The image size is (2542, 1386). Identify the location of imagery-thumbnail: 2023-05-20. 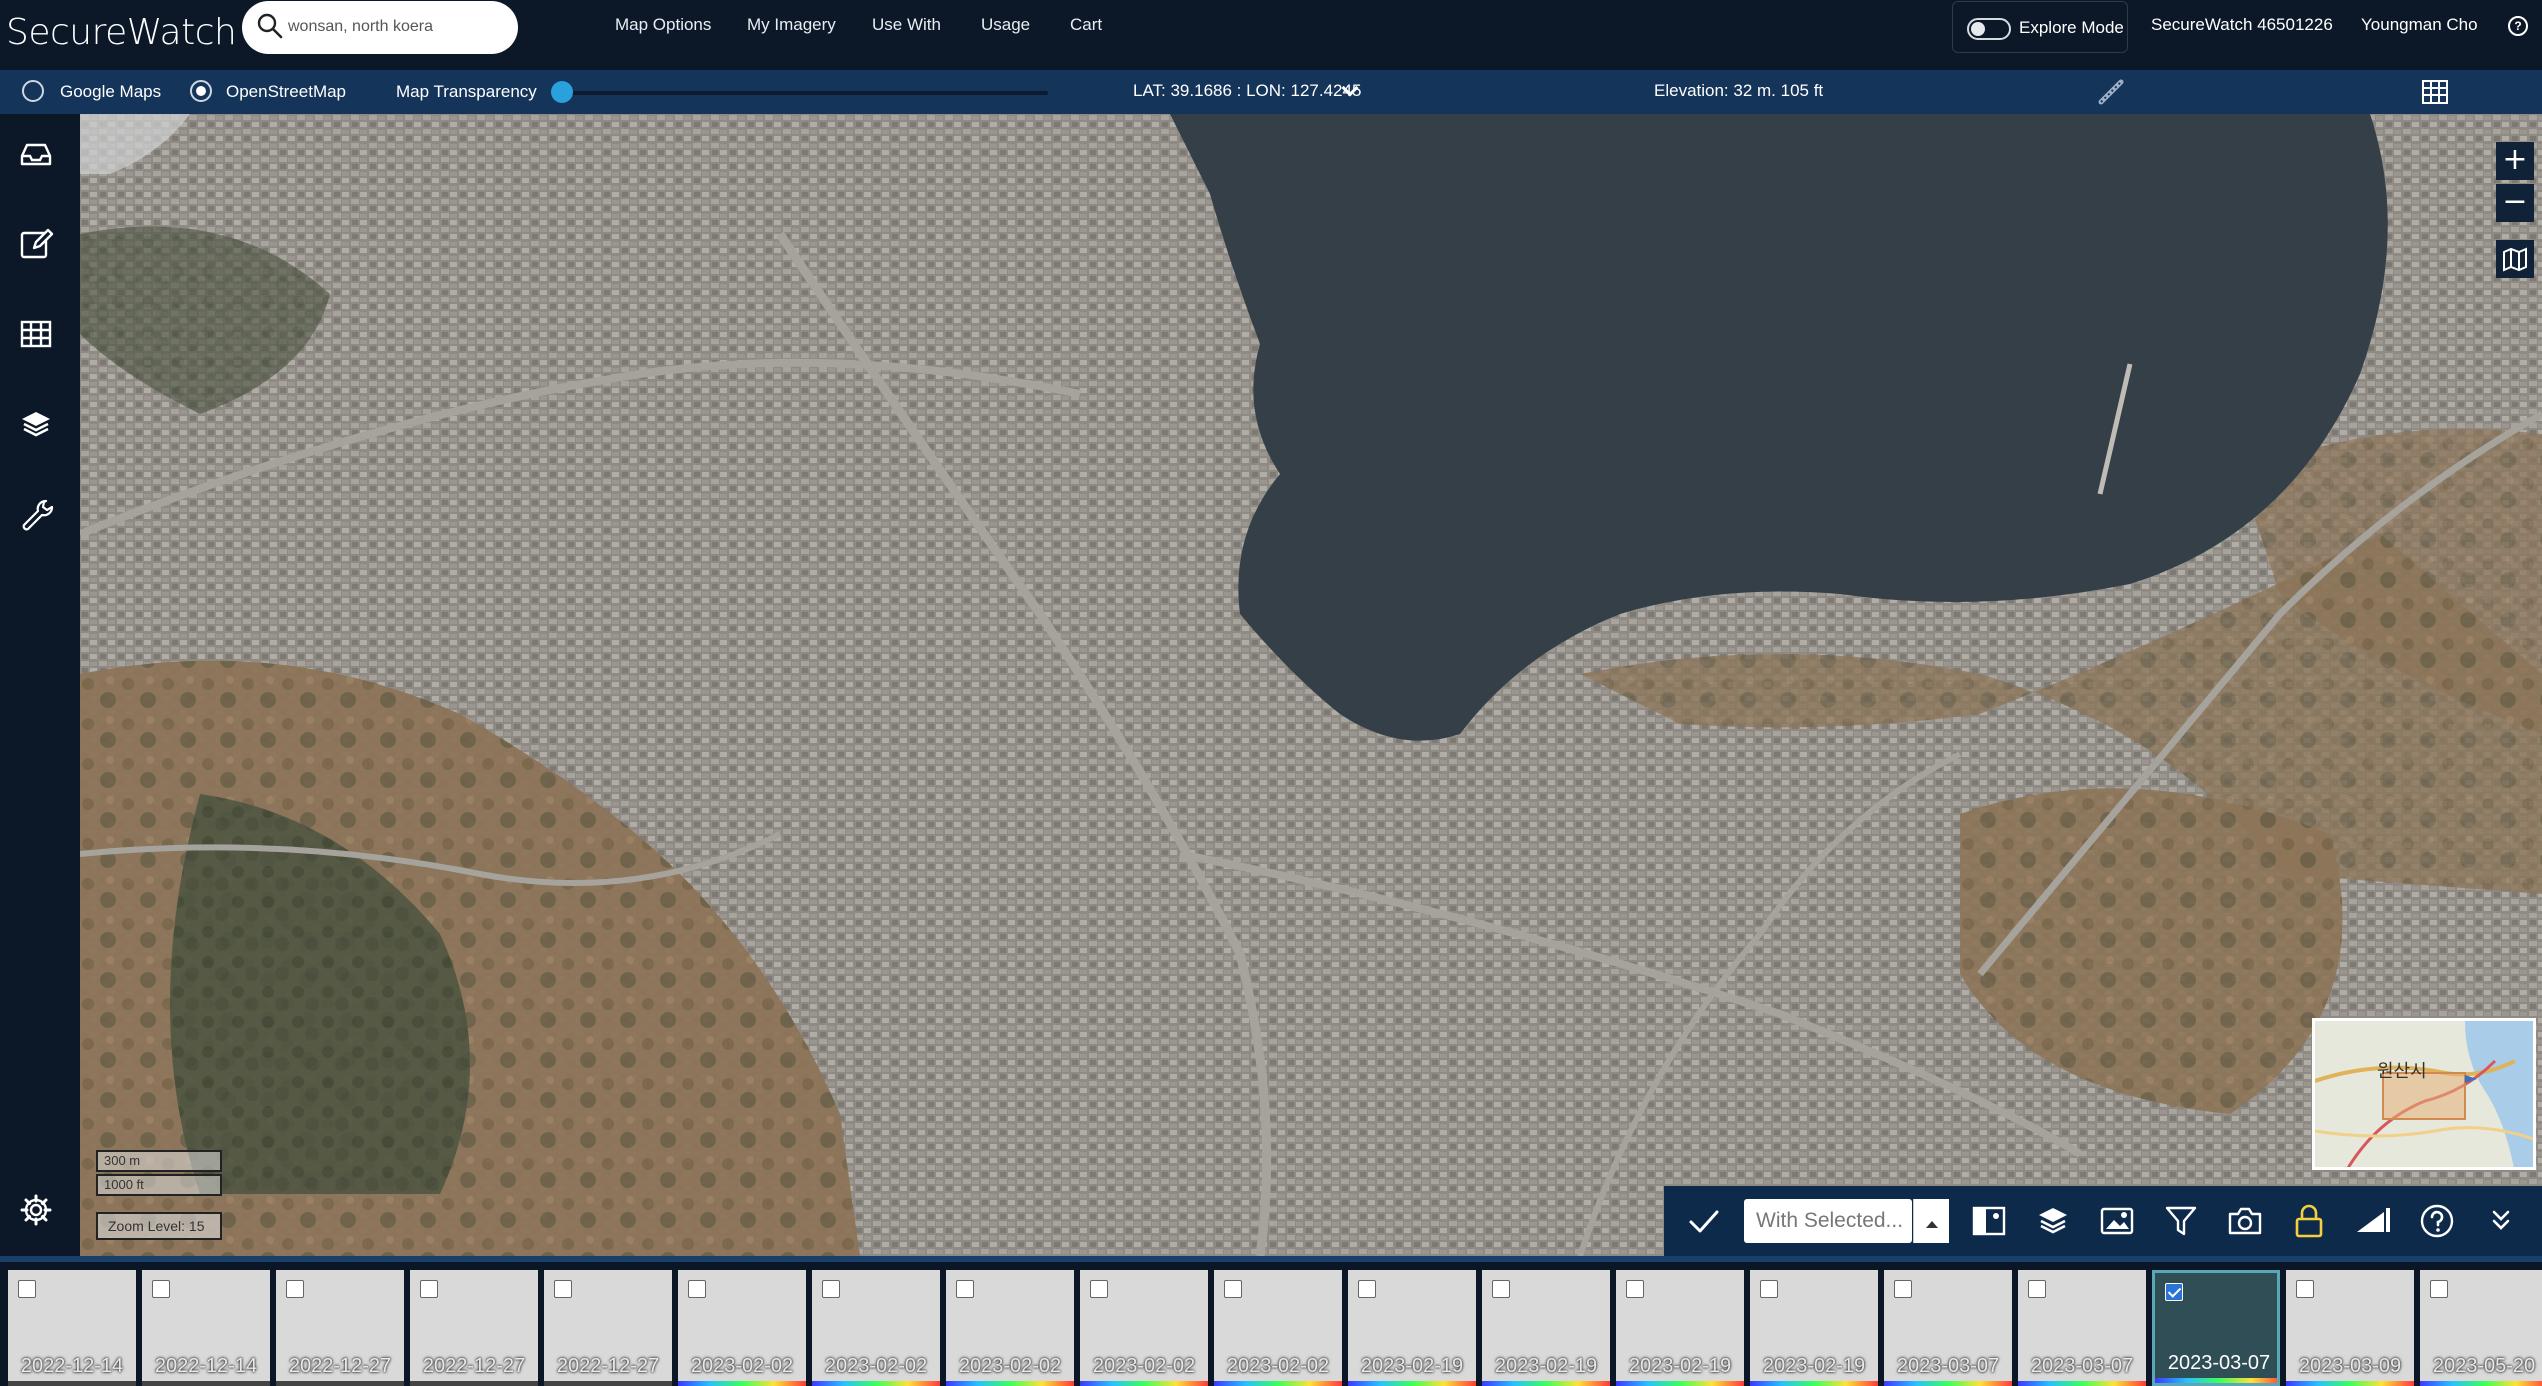
(2481, 1328).